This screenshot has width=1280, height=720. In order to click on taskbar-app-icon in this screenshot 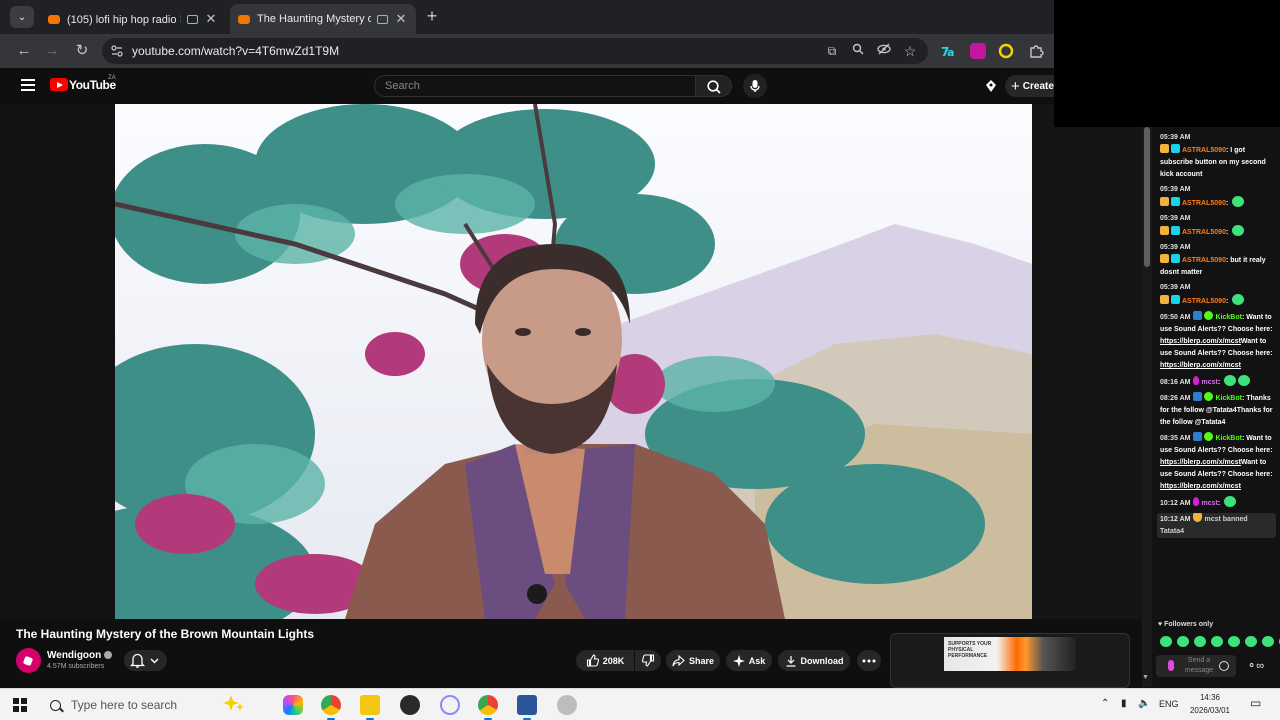, I will do `click(567, 705)`.